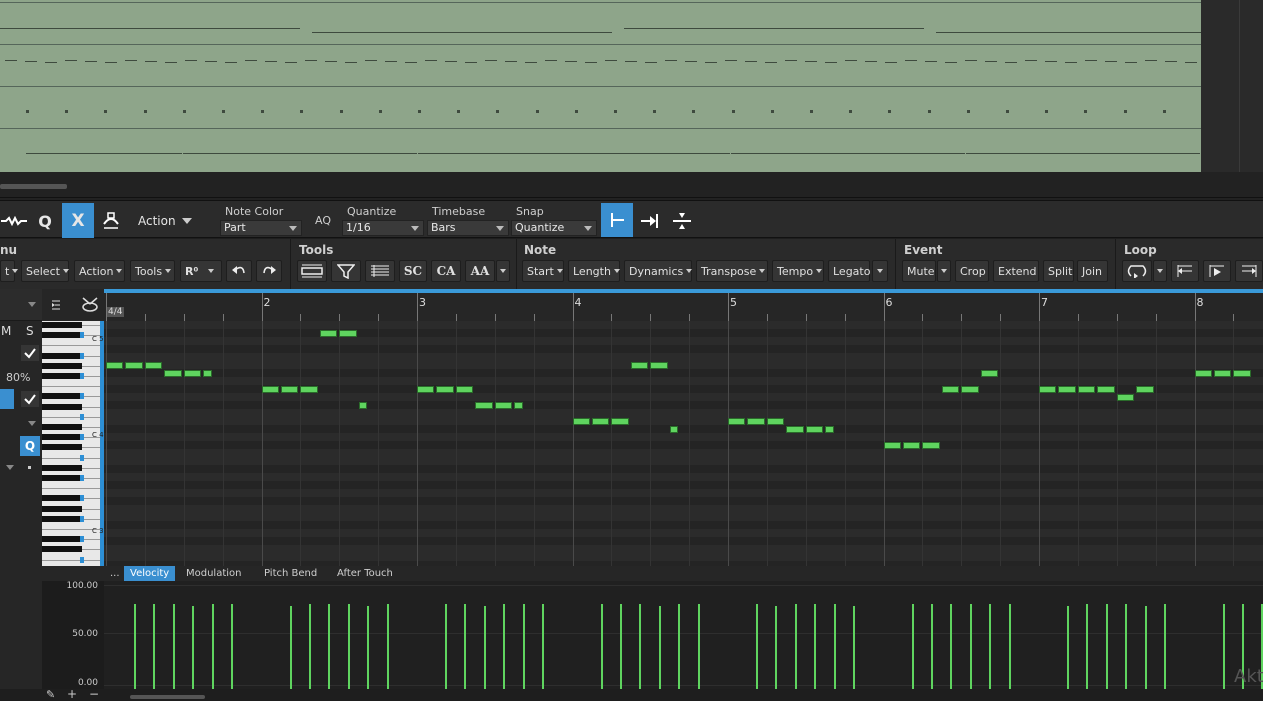  Describe the element at coordinates (480, 271) in the screenshot. I see `aa-button: AA` at that location.